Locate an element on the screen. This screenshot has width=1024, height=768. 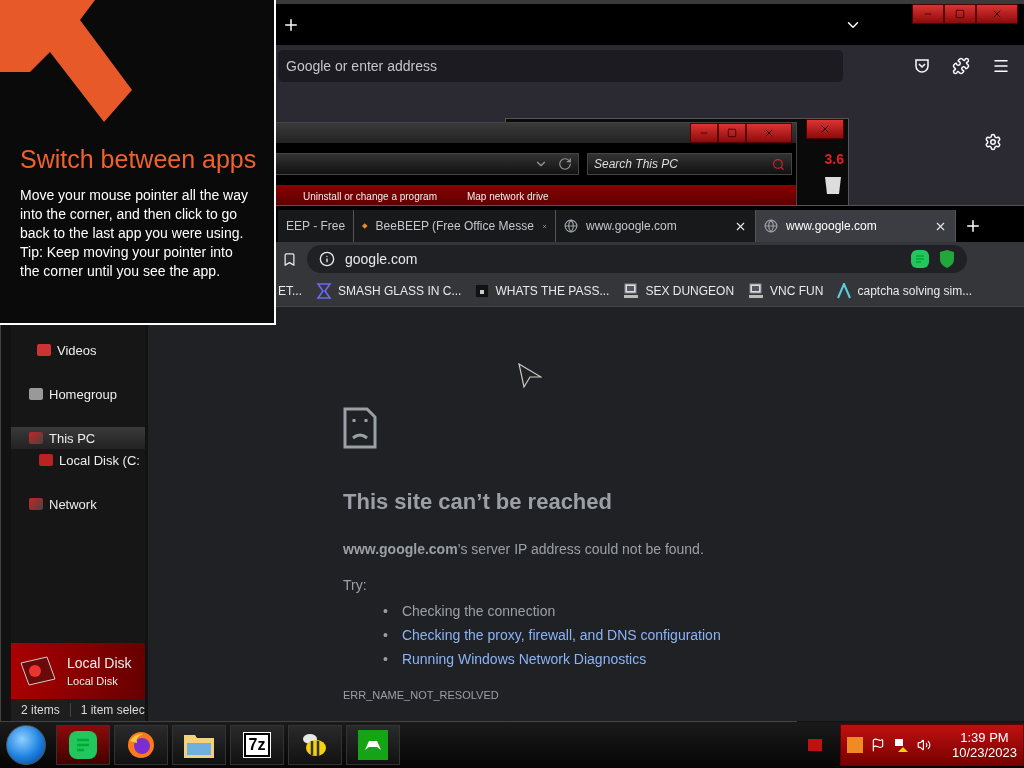
chat-extension-icon is located at coordinates (920, 259).